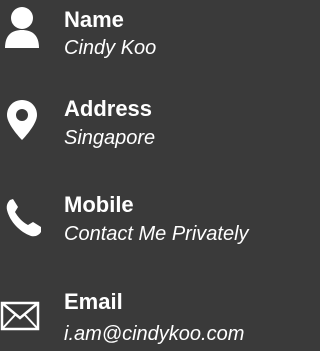  I want to click on address-label: Address, so click(108, 108).